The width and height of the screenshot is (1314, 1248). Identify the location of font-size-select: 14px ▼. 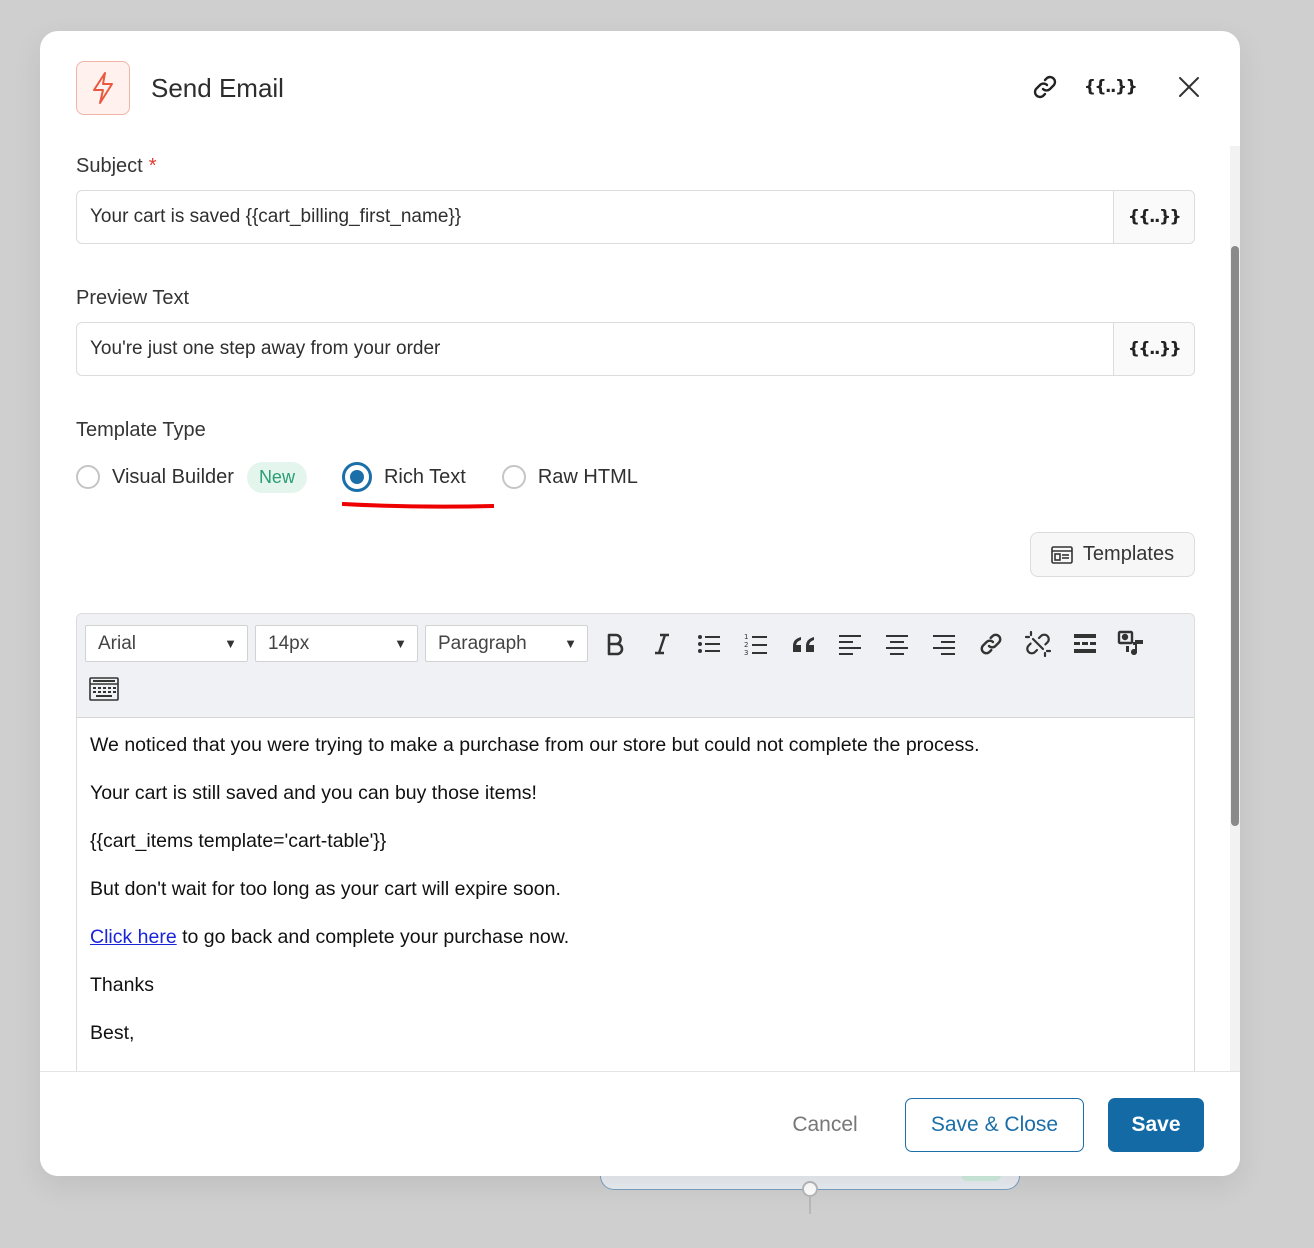
(336, 643).